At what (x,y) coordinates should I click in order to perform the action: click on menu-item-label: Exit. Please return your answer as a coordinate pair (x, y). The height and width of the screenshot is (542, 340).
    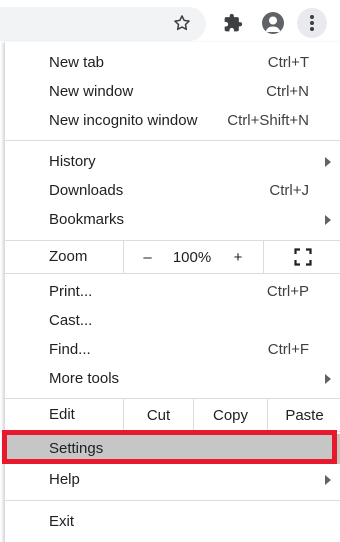
    Looking at the image, I should click on (62, 521).